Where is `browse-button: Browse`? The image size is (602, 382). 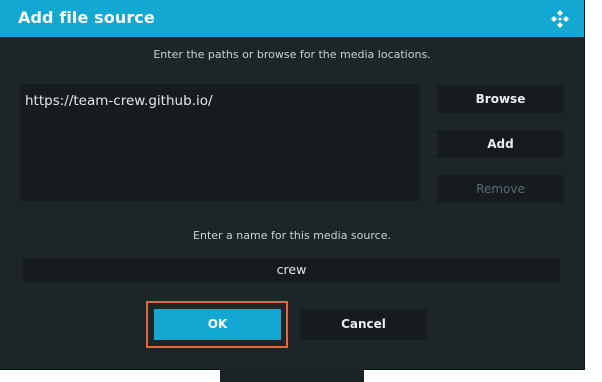
browse-button: Browse is located at coordinates (500, 99).